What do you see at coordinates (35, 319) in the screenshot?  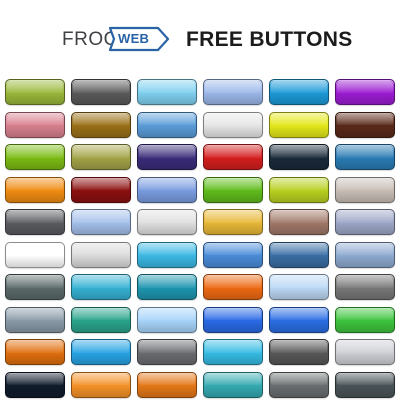 I see `sample-button-r8-c1` at bounding box center [35, 319].